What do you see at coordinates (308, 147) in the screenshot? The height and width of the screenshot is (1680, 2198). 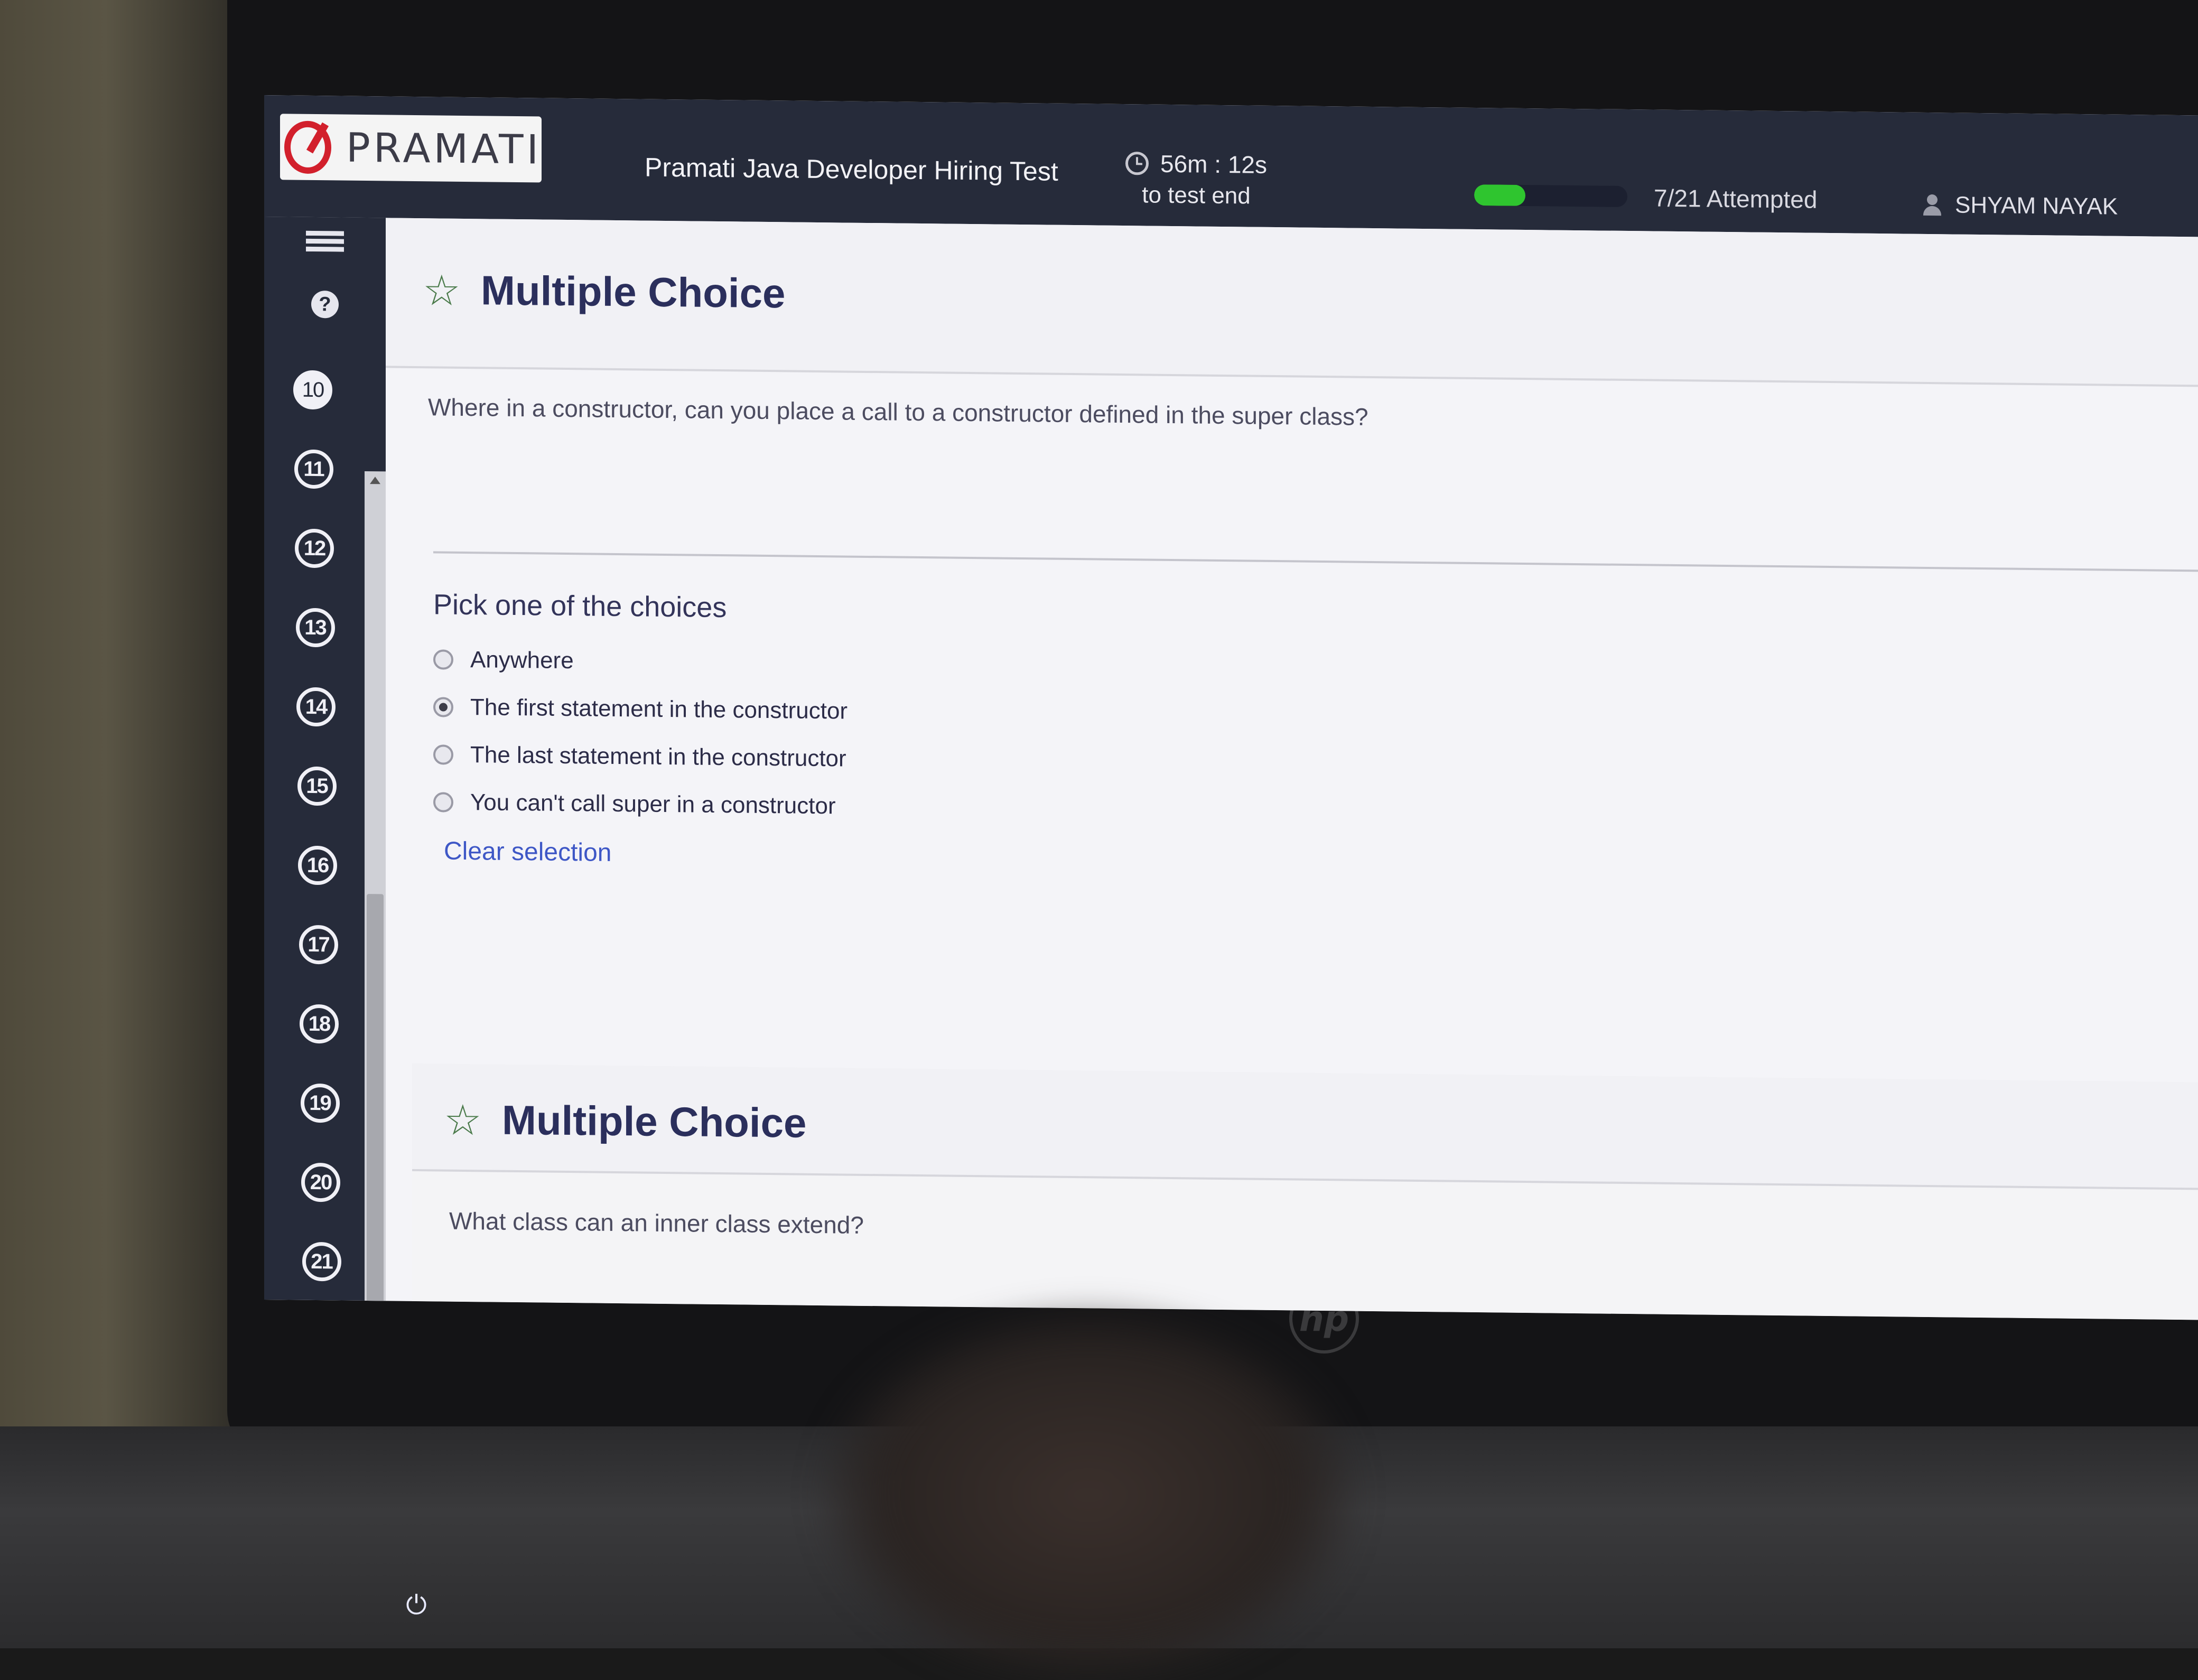 I see `pramati-logo-mark` at bounding box center [308, 147].